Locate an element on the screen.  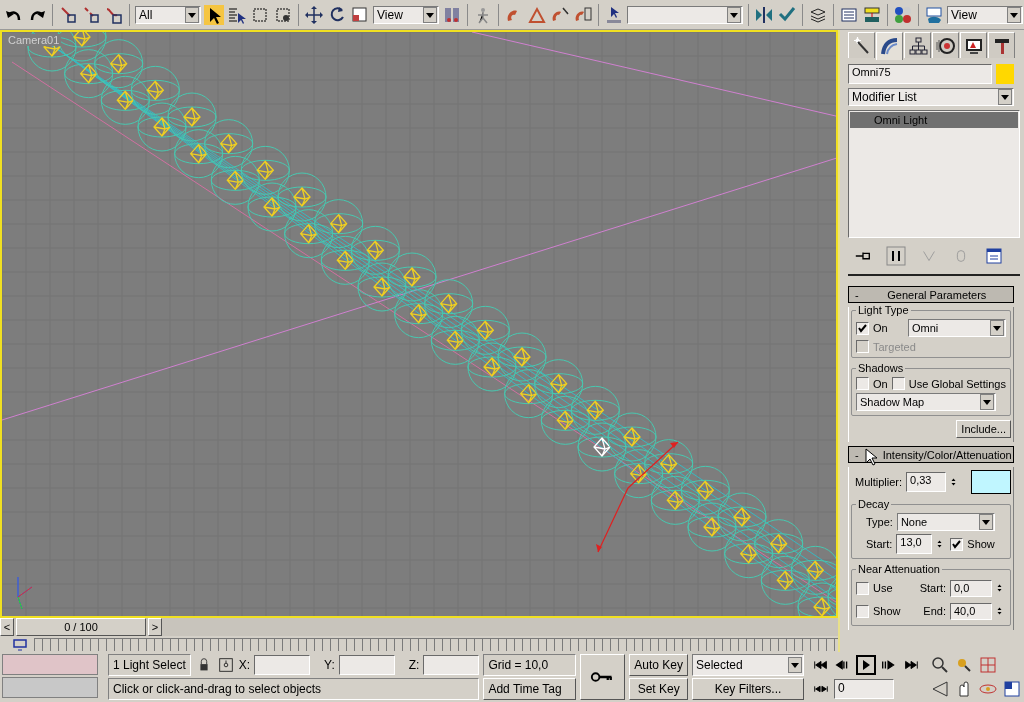
wand-icon is located at coordinates (861, 45).